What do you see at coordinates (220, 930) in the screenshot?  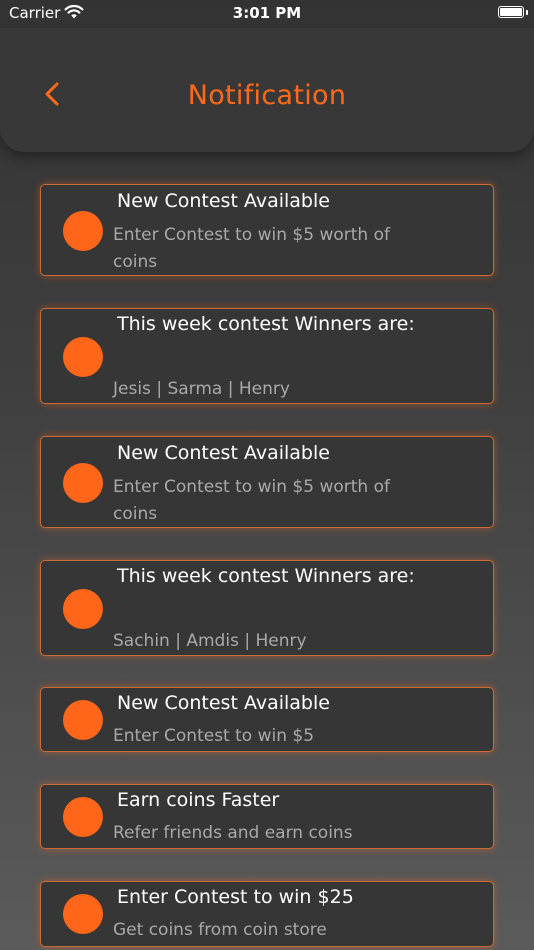 I see `notification-subtitle: Get coins from coin store` at bounding box center [220, 930].